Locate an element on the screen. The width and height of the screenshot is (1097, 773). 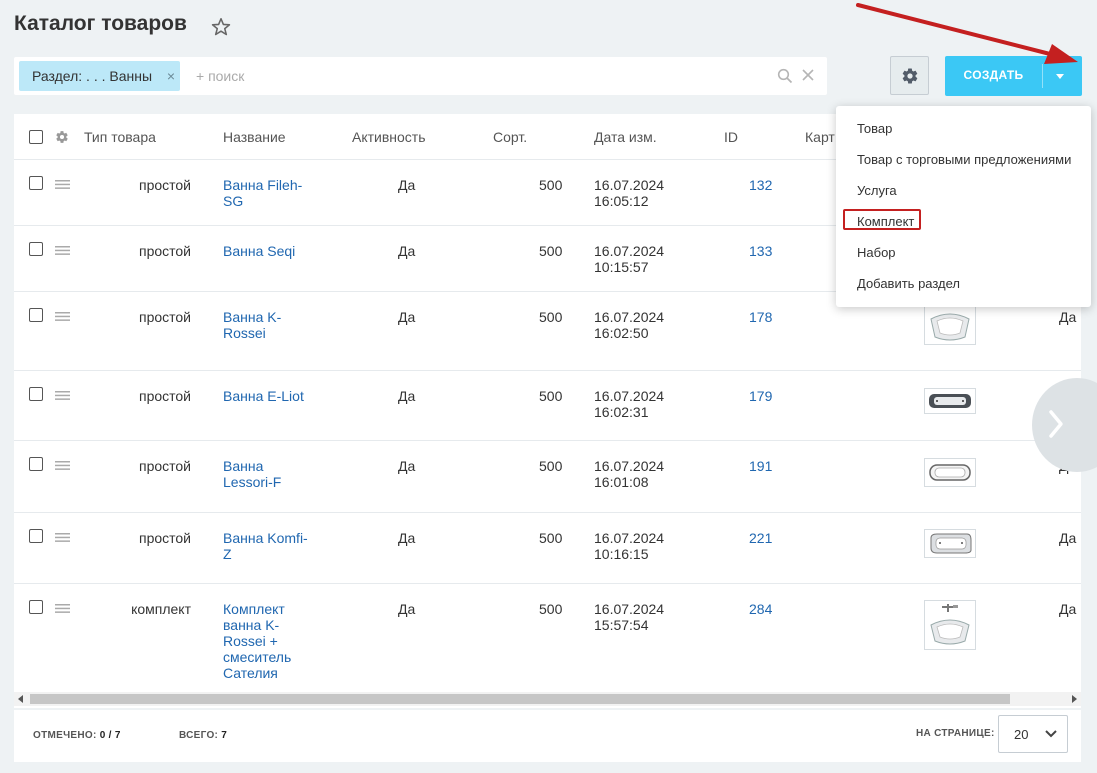
horizontal-scrollbar is located at coordinates (547, 699).